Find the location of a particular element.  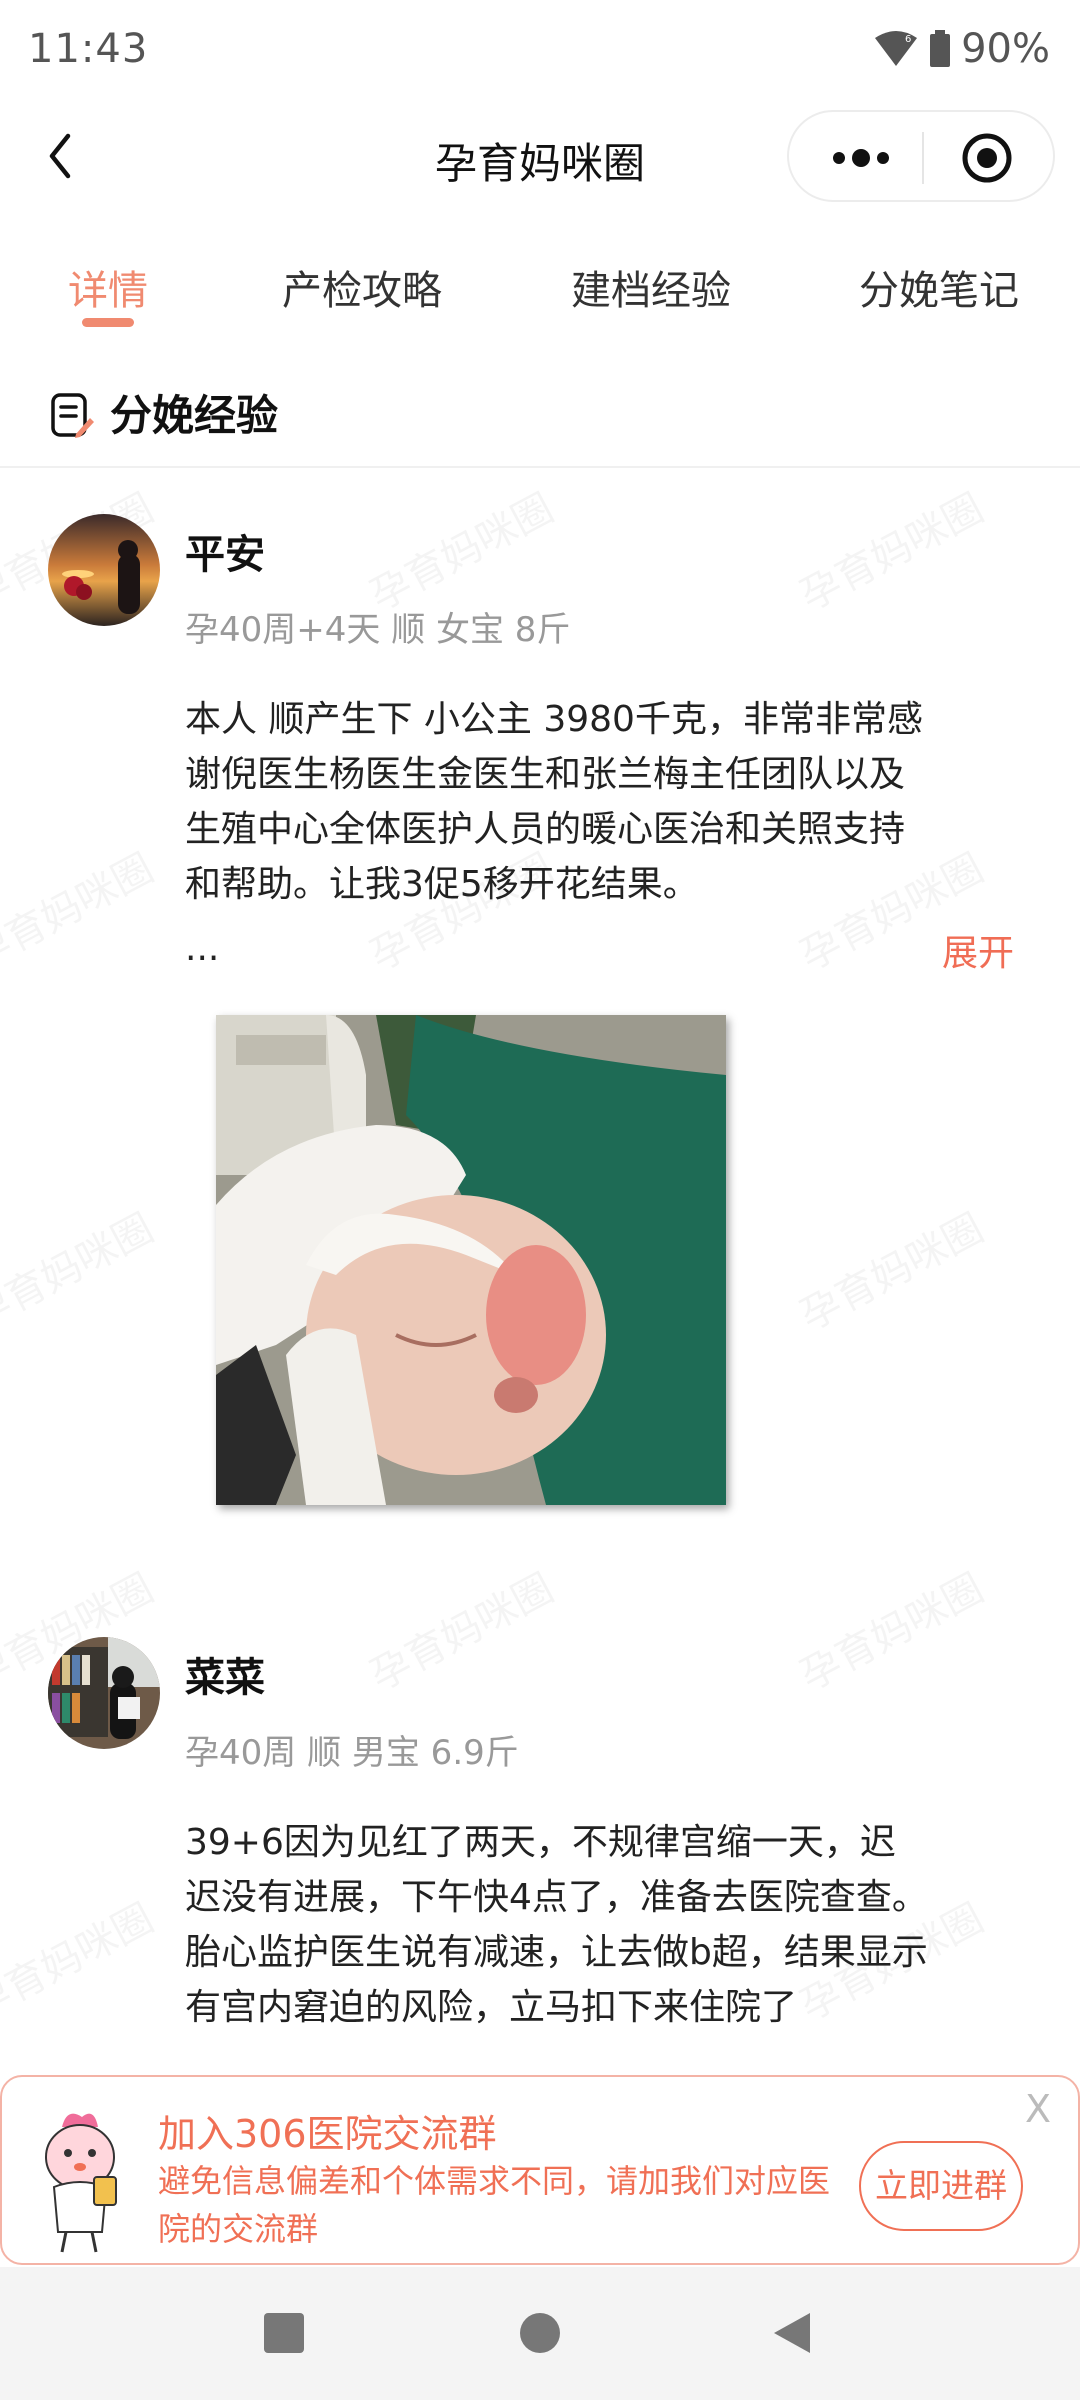

tab-delivery-notes: 分娩笔记 is located at coordinates (939, 287).